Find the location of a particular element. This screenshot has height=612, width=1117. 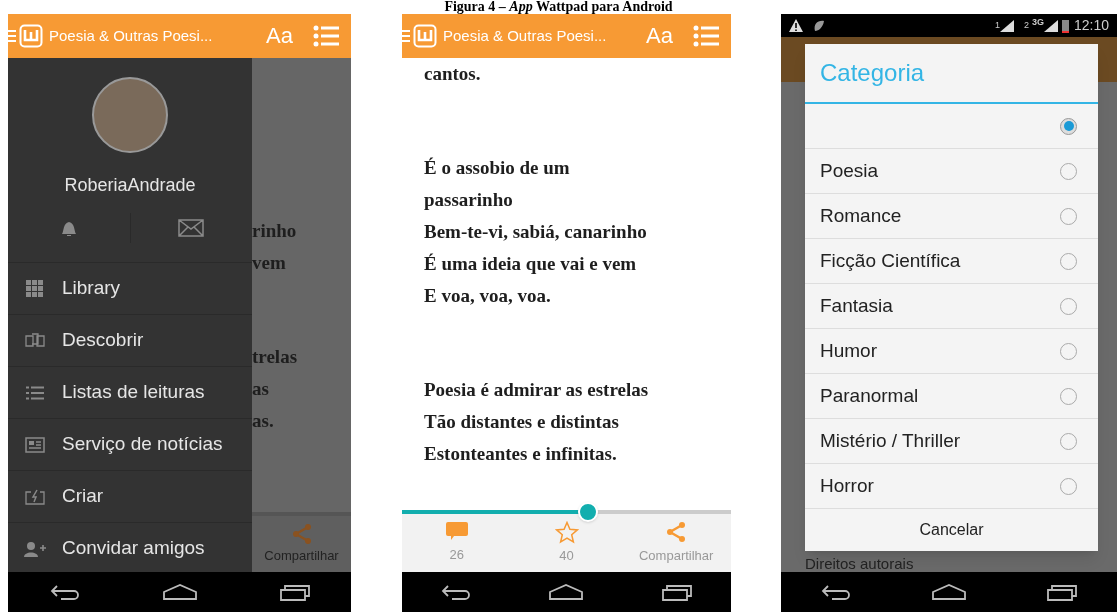

cards-icon is located at coordinates (35, 340).